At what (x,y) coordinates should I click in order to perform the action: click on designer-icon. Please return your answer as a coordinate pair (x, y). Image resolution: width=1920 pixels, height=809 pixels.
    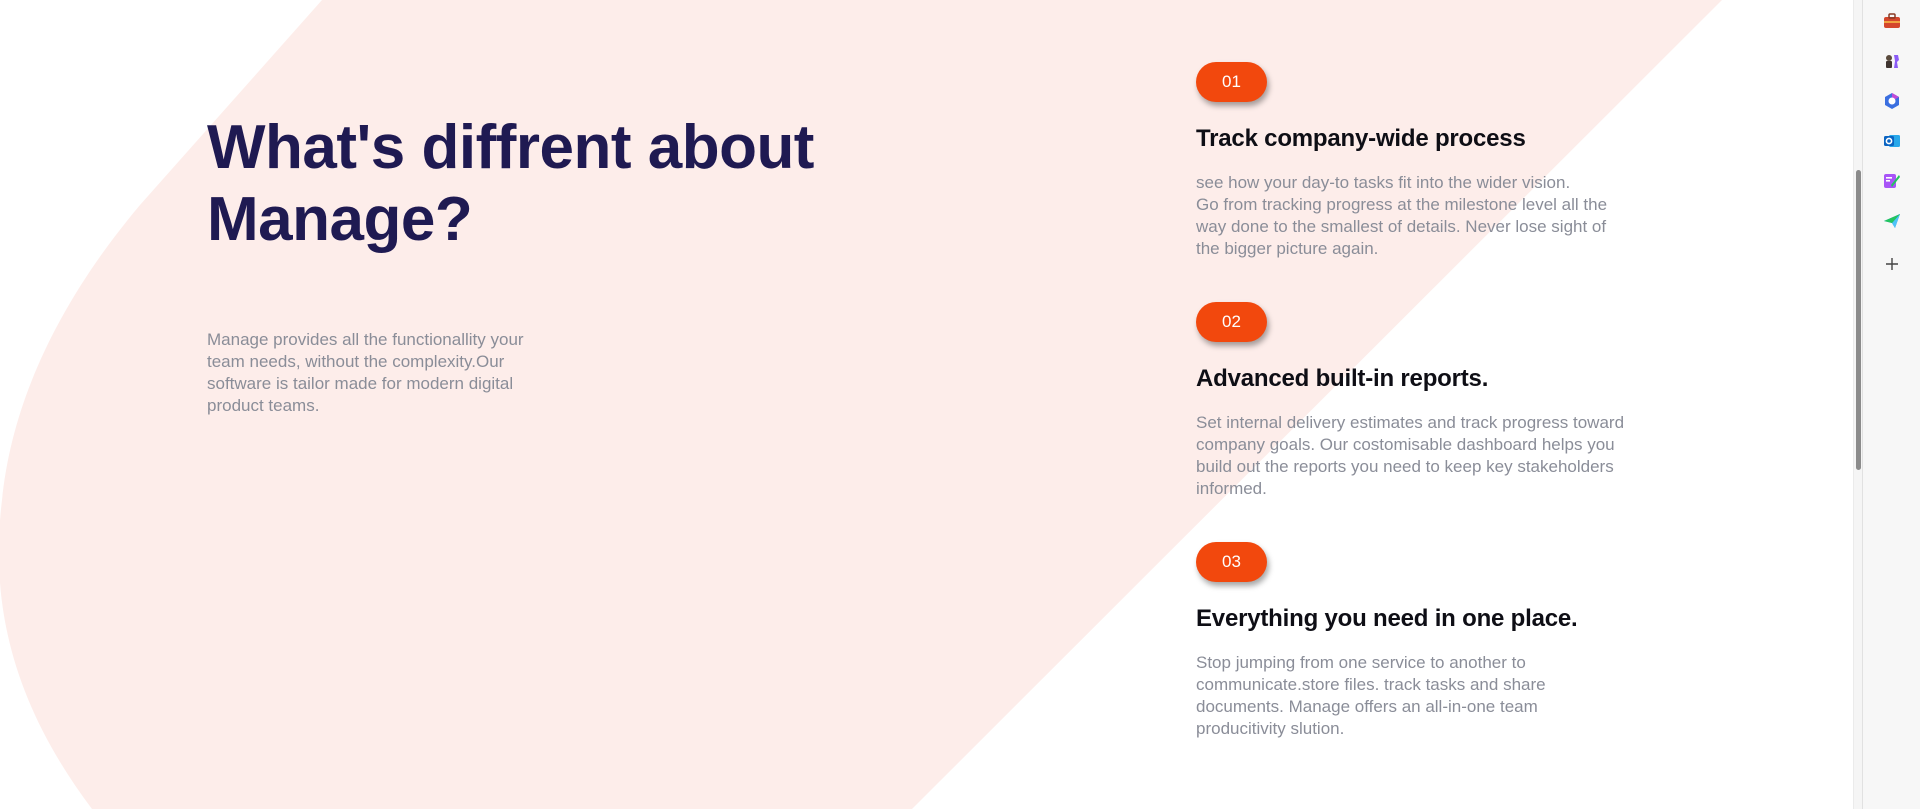
    Looking at the image, I should click on (1892, 181).